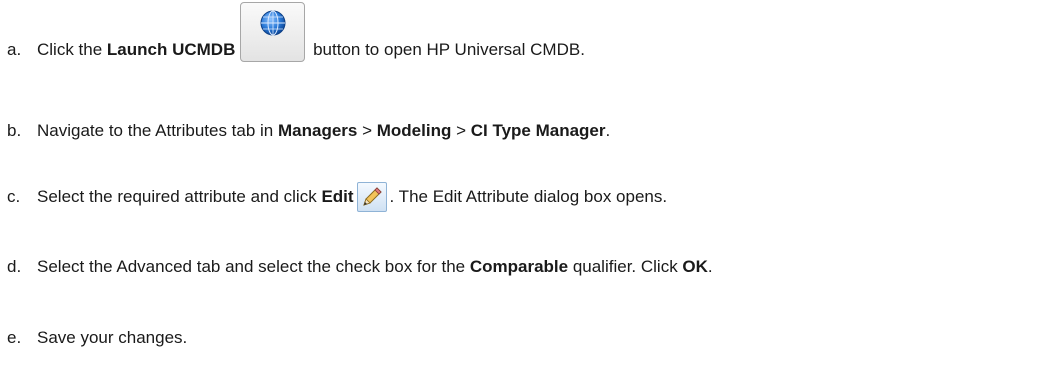  I want to click on step-letter: d., so click(14, 266).